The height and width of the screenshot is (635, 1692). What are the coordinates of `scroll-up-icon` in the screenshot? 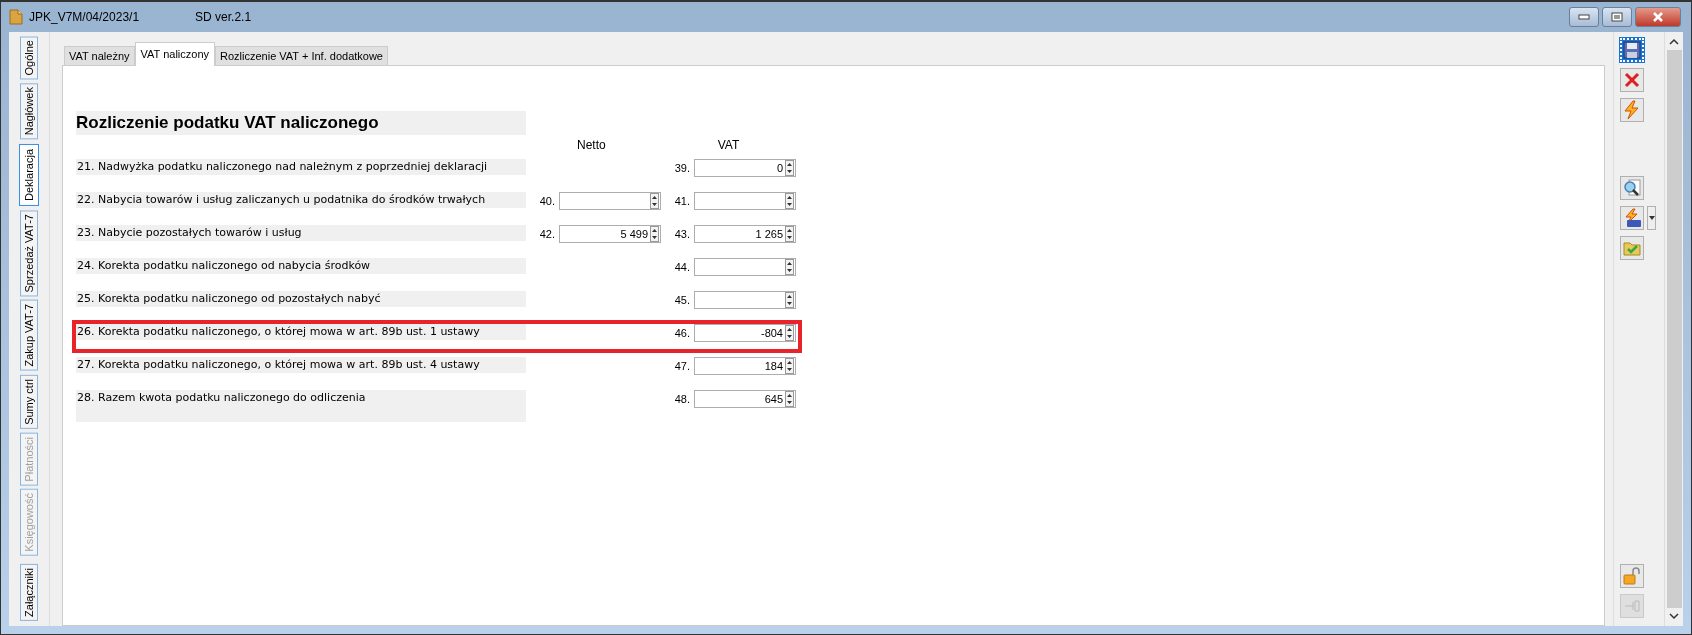 It's located at (1674, 42).